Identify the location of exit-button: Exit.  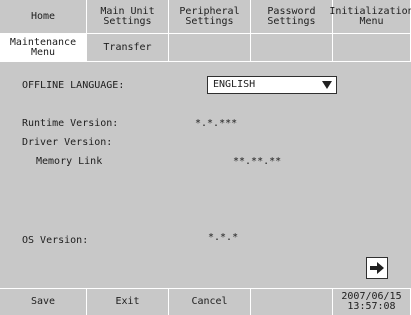
(128, 301).